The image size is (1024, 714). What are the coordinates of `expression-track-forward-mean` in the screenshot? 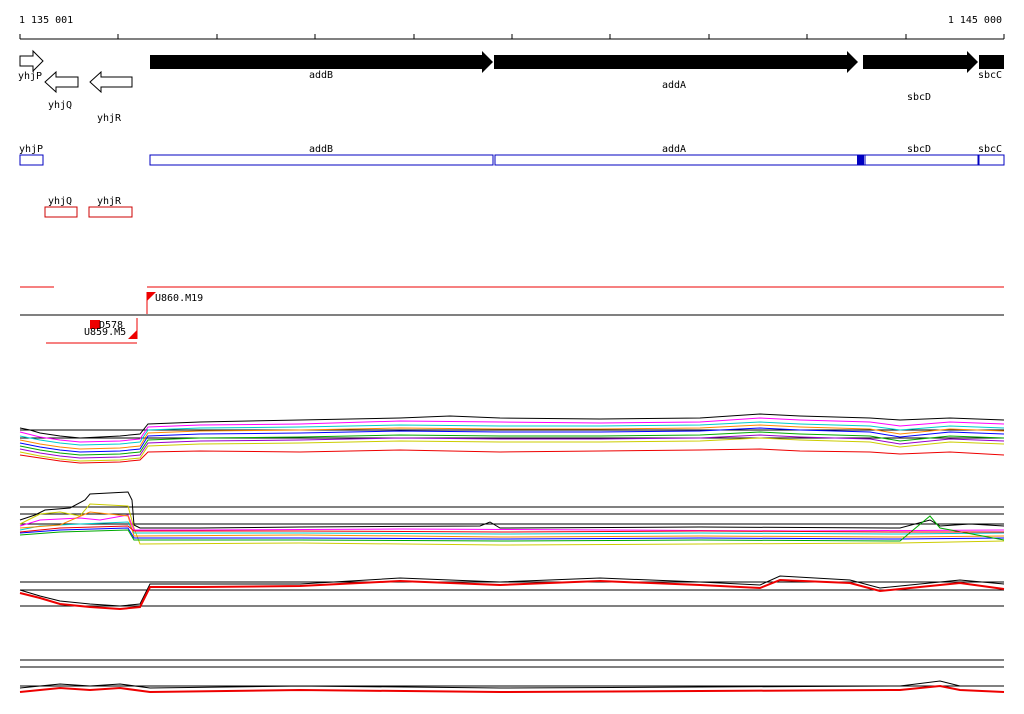 It's located at (512, 593).